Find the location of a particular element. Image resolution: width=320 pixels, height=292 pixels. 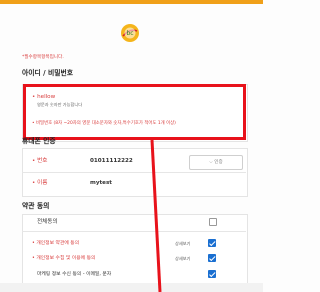

annotation-arrow is located at coordinates (156, 215).